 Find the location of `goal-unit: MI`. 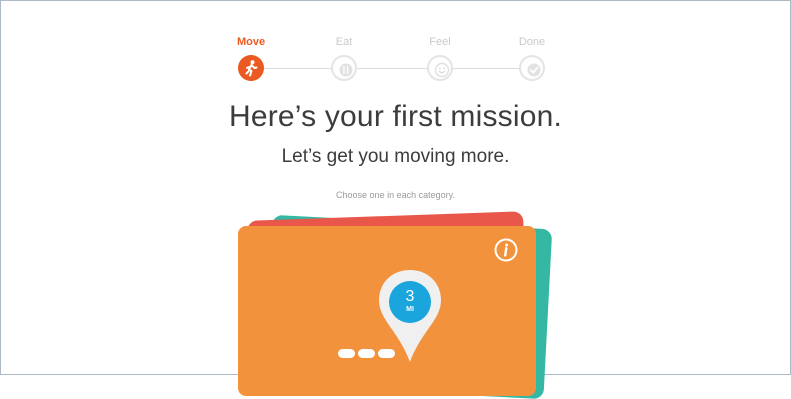

goal-unit: MI is located at coordinates (410, 309).